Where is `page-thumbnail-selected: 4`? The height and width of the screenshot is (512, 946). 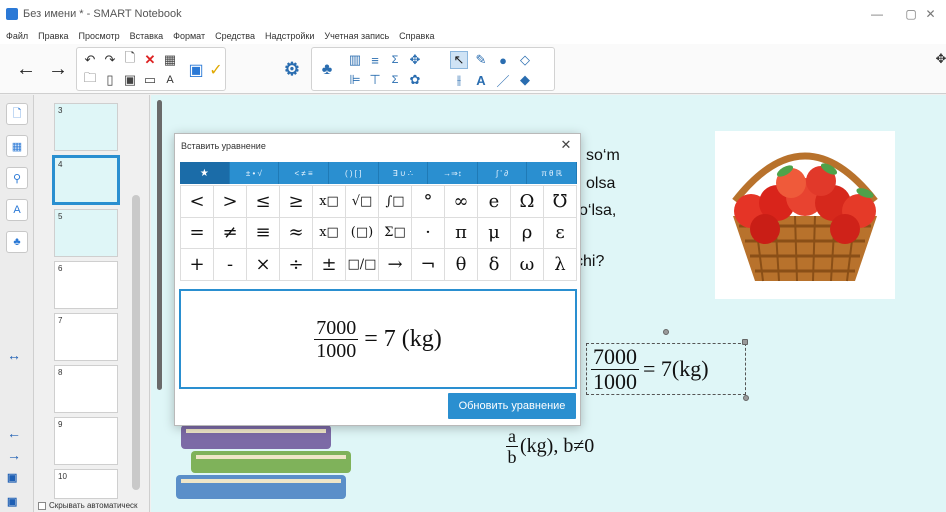
page-thumbnail-selected: 4 is located at coordinates (86, 180).